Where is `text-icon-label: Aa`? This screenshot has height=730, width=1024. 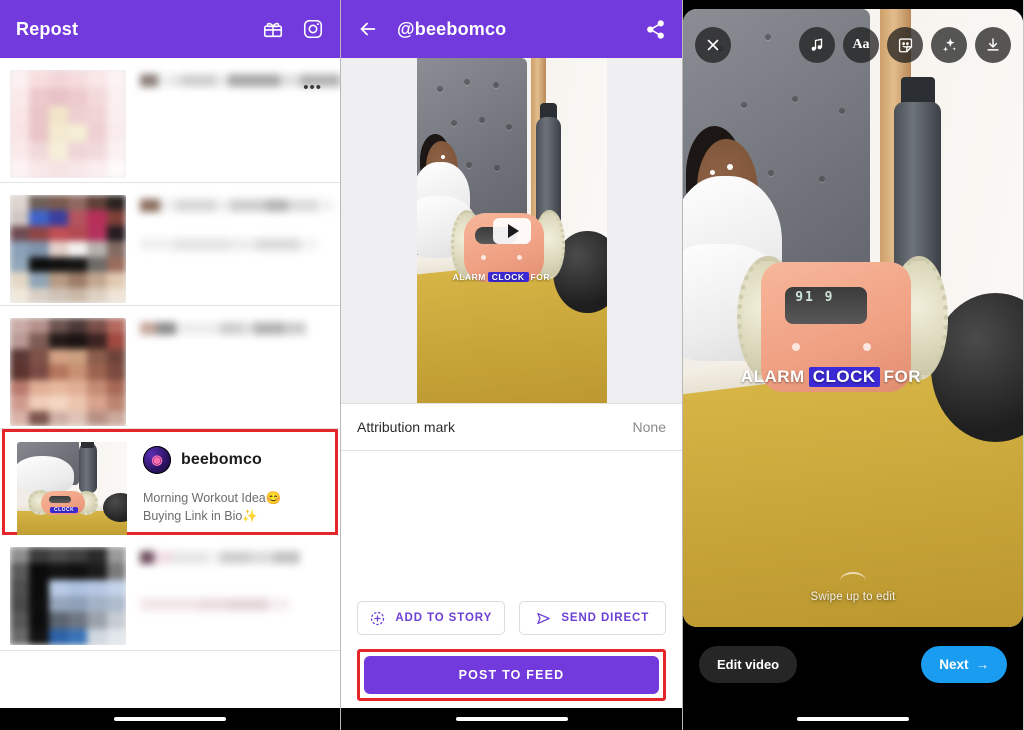 text-icon-label: Aa is located at coordinates (861, 44).